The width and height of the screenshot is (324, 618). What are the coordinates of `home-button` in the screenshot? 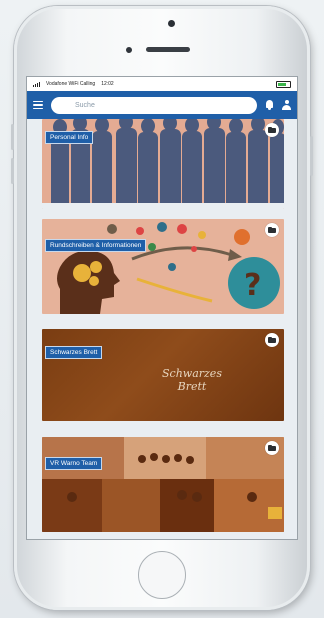 It's located at (162, 575).